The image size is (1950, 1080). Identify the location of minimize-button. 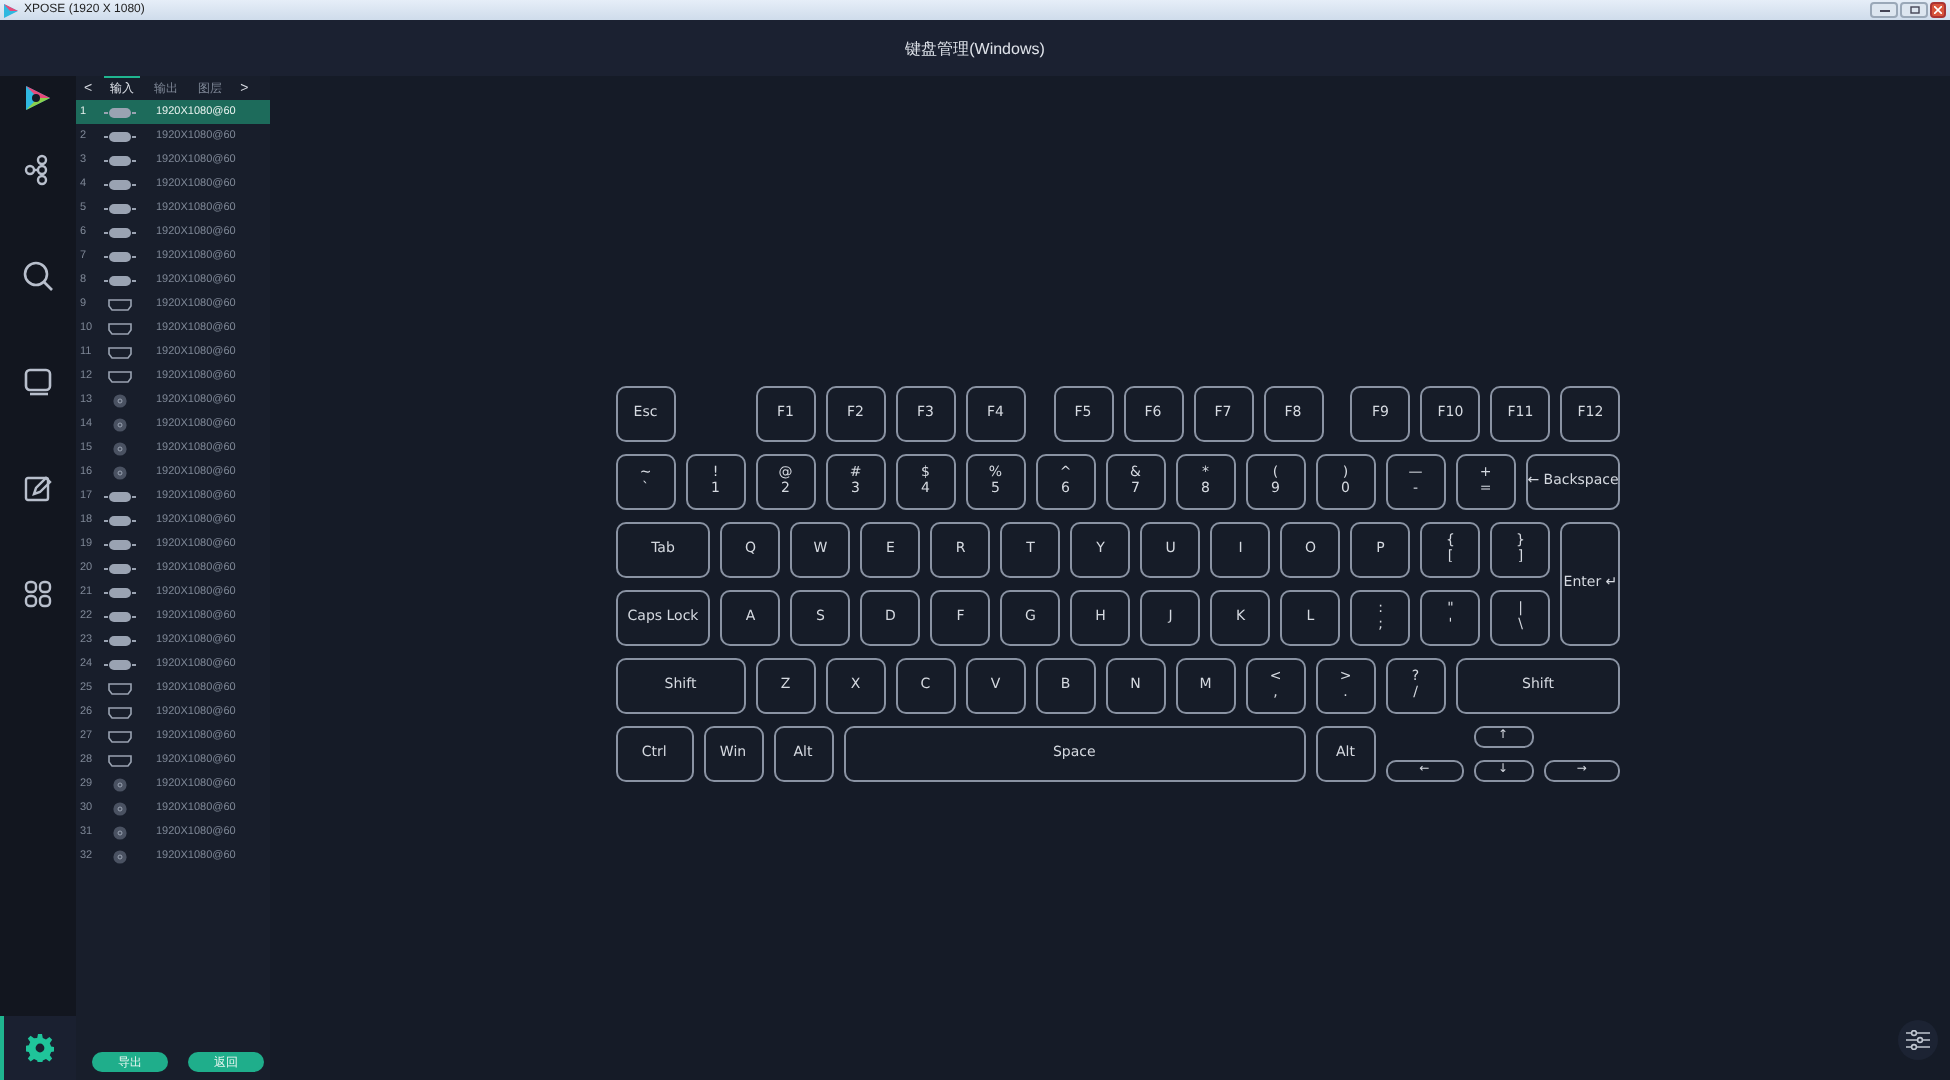
(1884, 10).